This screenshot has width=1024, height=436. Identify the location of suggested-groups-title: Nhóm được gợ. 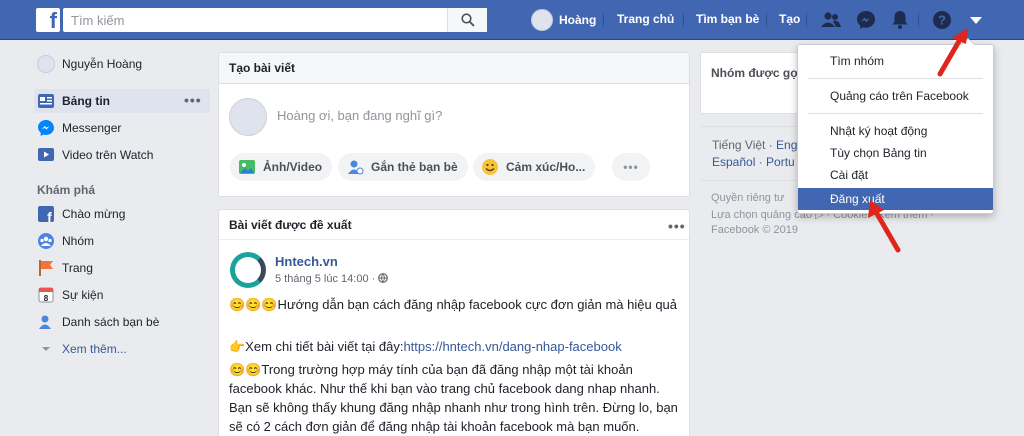
(755, 73).